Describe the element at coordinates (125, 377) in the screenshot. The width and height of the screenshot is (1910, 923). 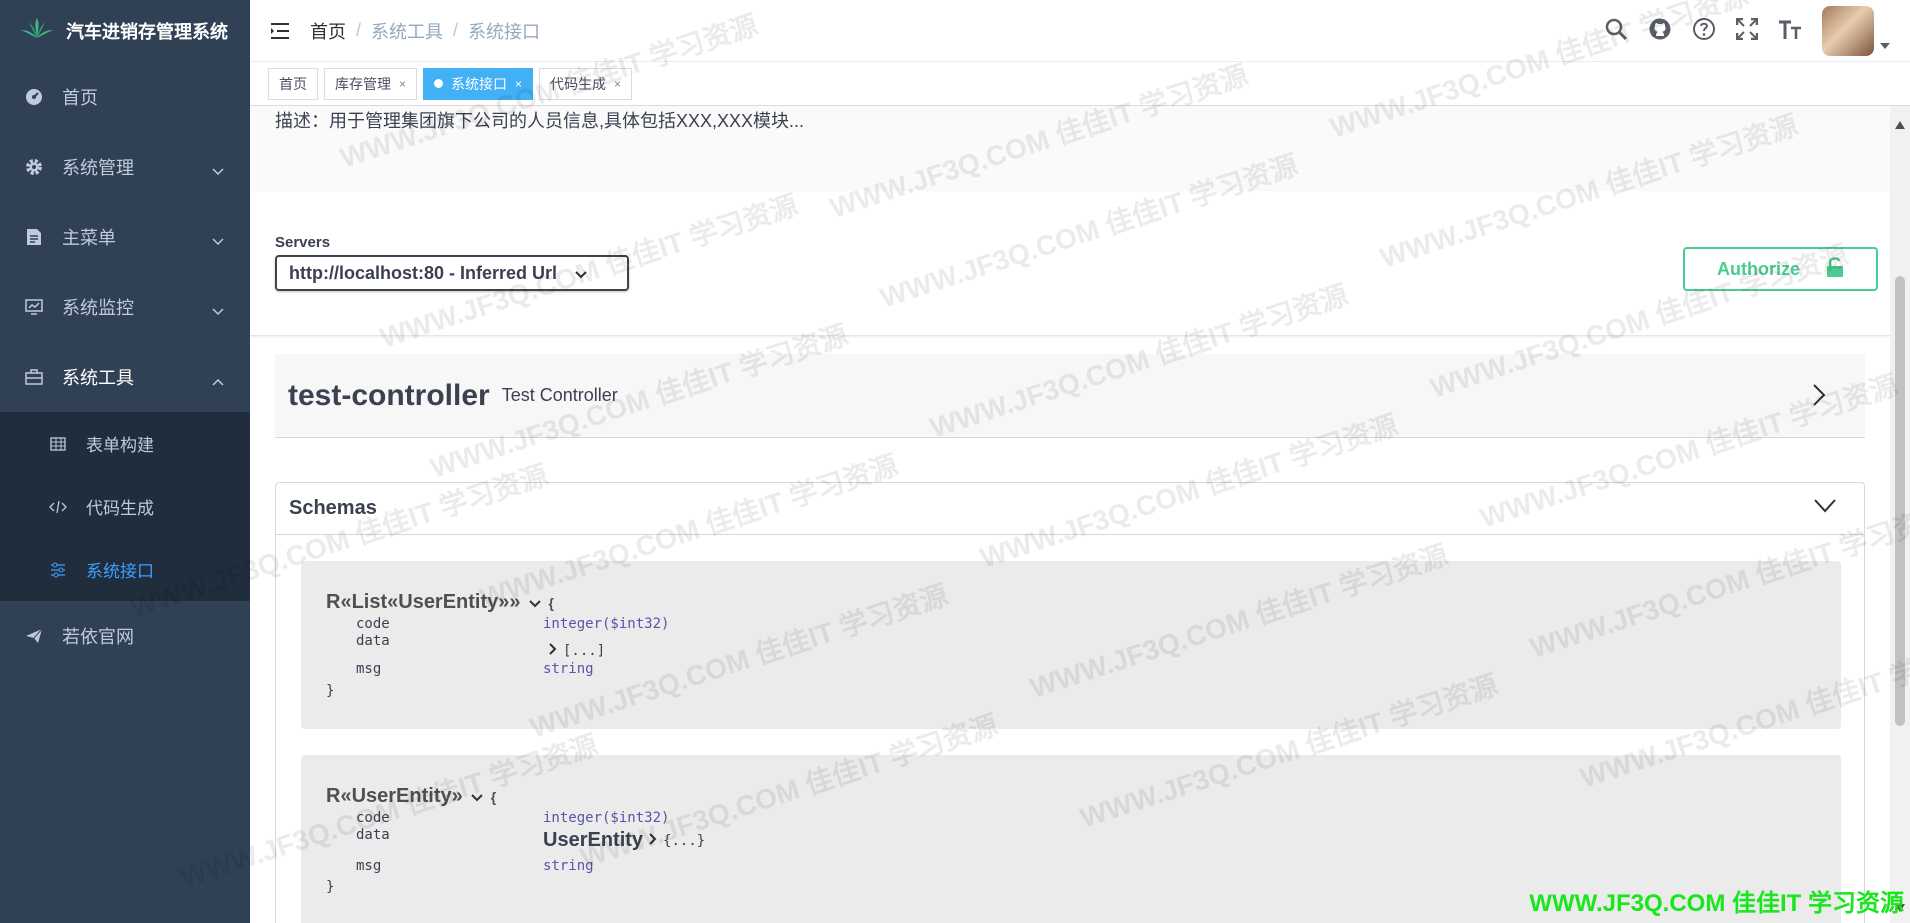
I see `sidebar-item-system-tools: 系统工具` at that location.